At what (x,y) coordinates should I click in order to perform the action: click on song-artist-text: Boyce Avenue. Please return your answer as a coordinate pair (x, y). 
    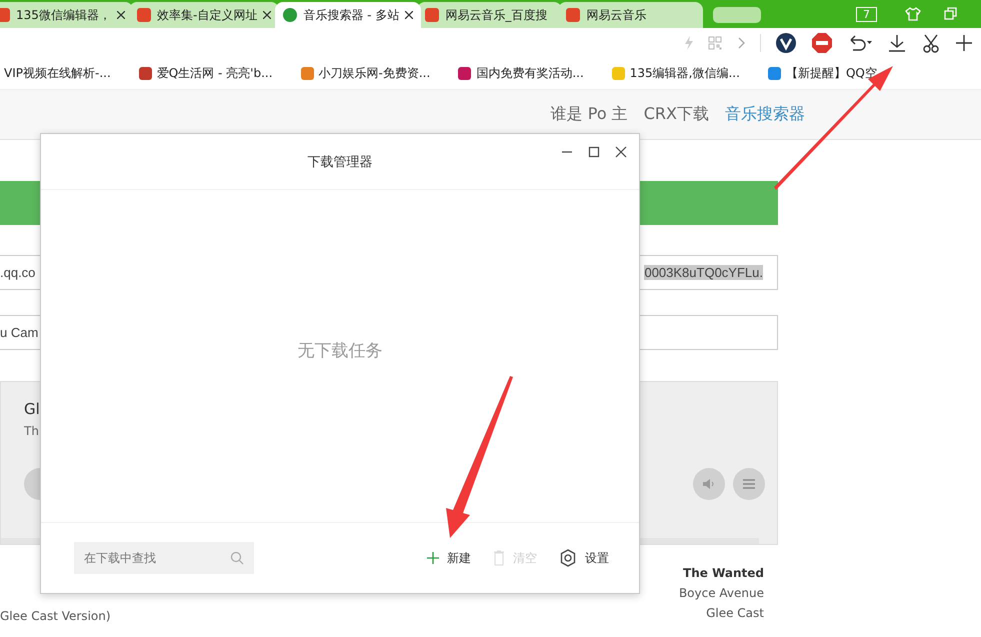
    Looking at the image, I should click on (721, 593).